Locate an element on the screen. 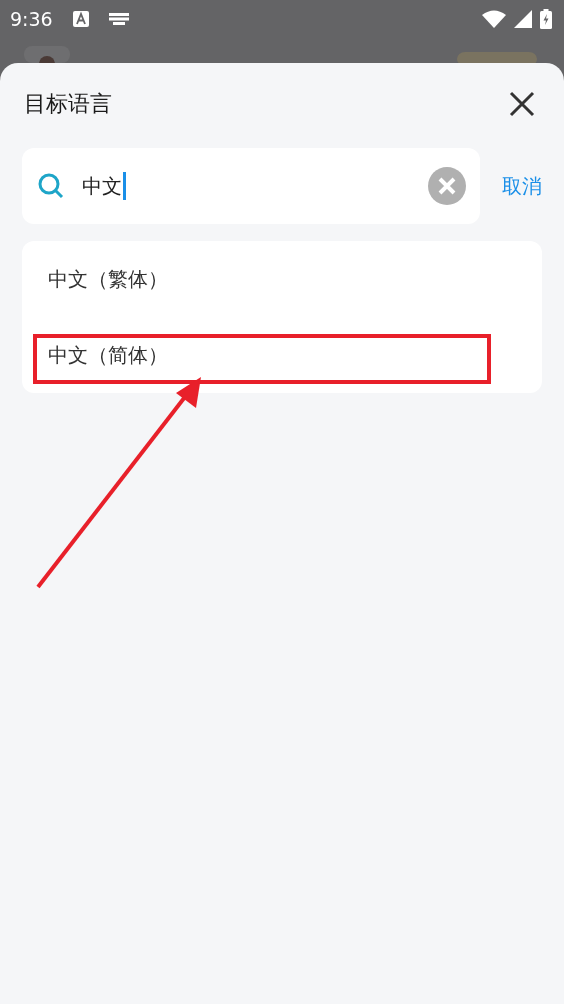 This screenshot has height=1004, width=564. close-icon is located at coordinates (522, 104).